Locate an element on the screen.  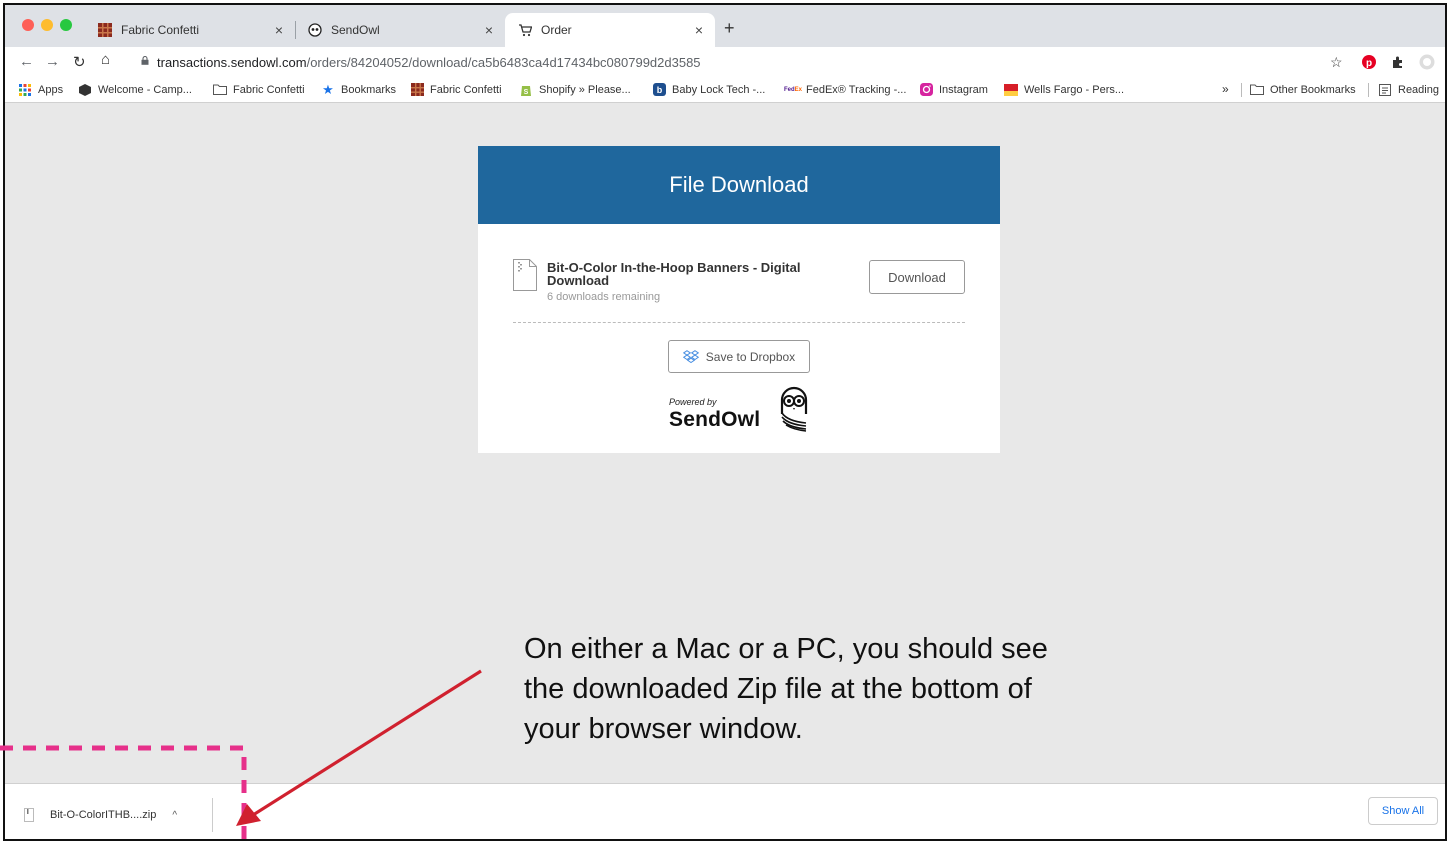
sendowl-logo-text: SendOwl is located at coordinates (715, 419).